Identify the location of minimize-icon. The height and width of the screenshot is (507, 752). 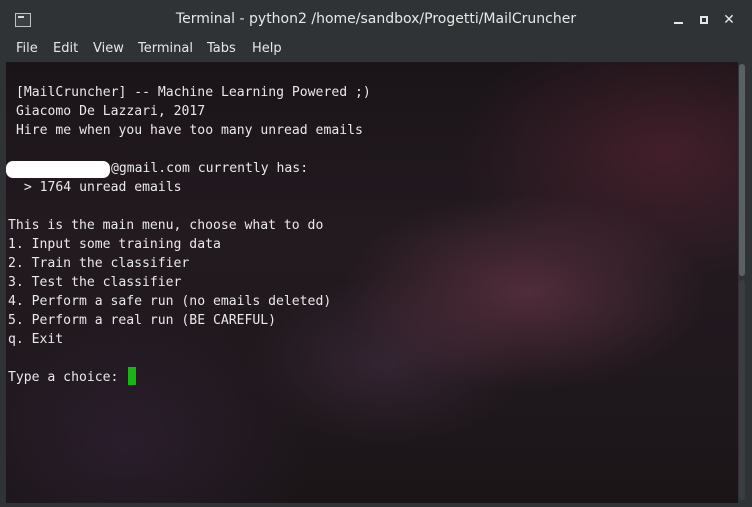
(678, 23).